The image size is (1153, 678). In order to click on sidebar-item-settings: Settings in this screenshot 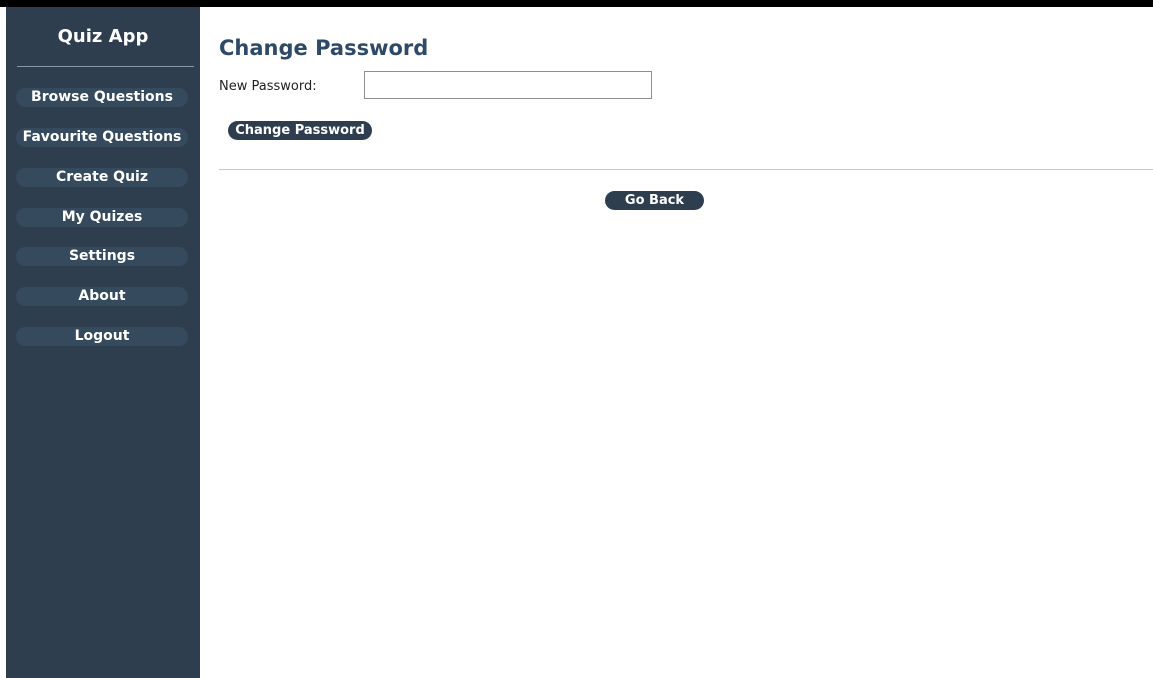, I will do `click(102, 256)`.